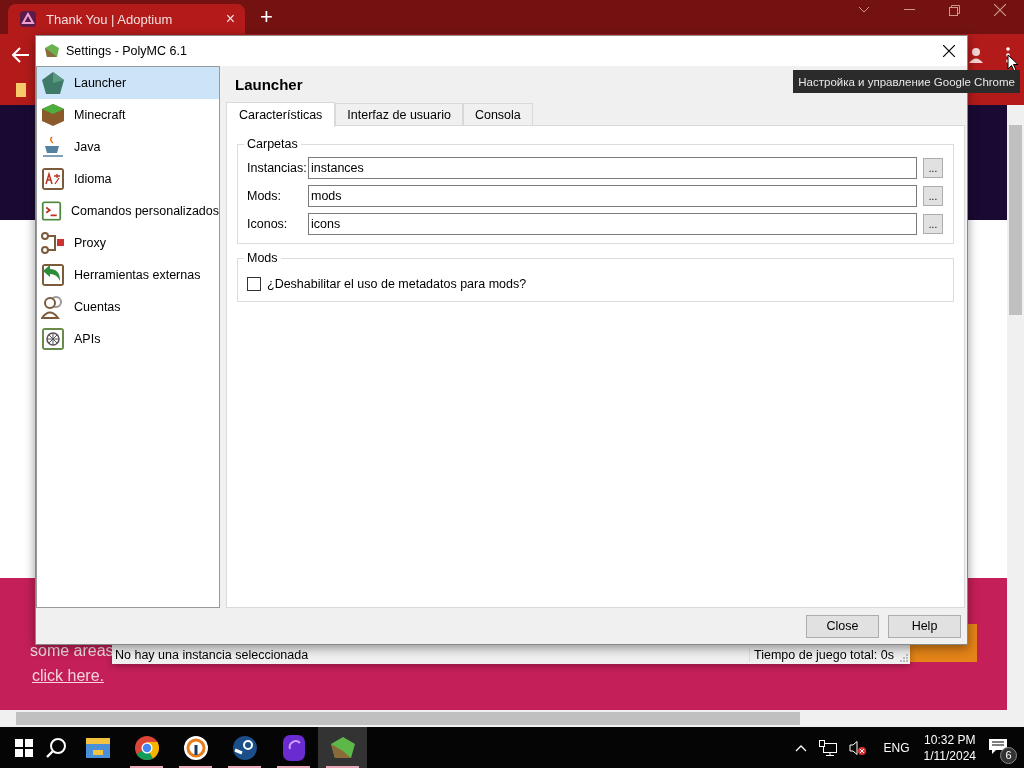 This screenshot has width=1024, height=768. I want to click on clock-date: 1/11/2024, so click(949, 755).